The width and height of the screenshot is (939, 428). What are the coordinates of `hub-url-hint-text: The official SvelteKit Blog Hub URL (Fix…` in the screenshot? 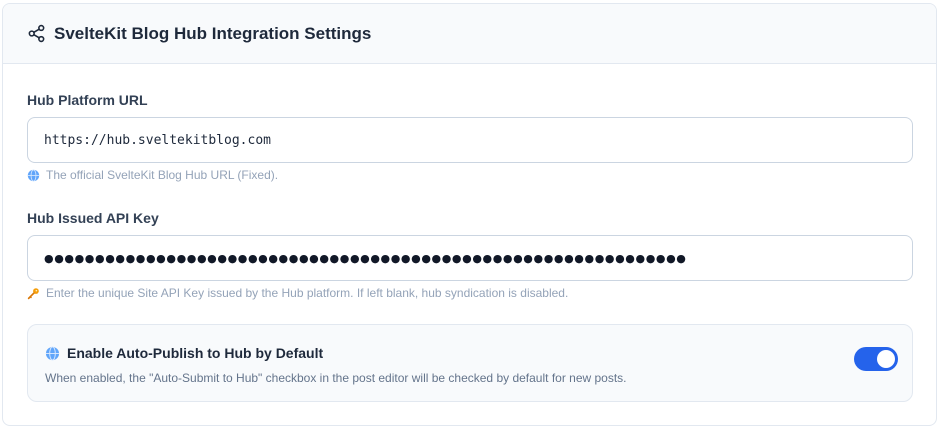 It's located at (162, 175).